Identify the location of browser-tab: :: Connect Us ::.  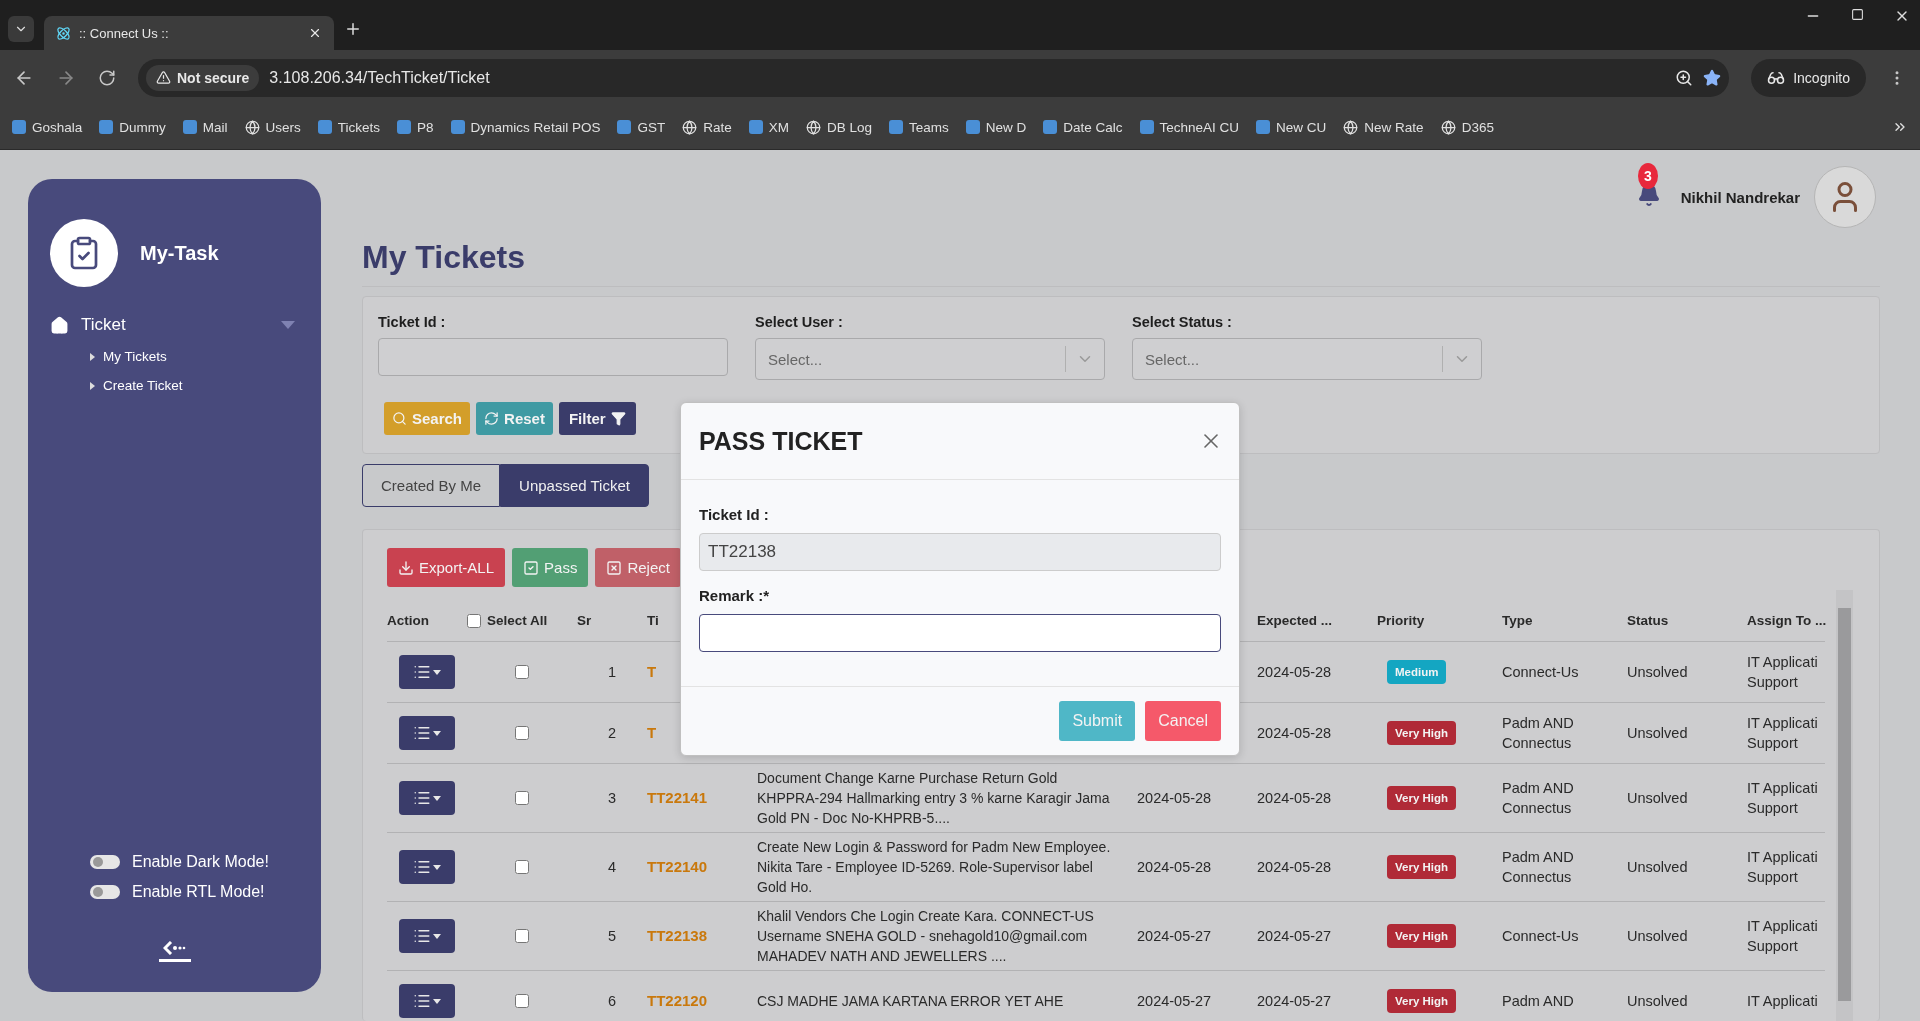
(189, 33).